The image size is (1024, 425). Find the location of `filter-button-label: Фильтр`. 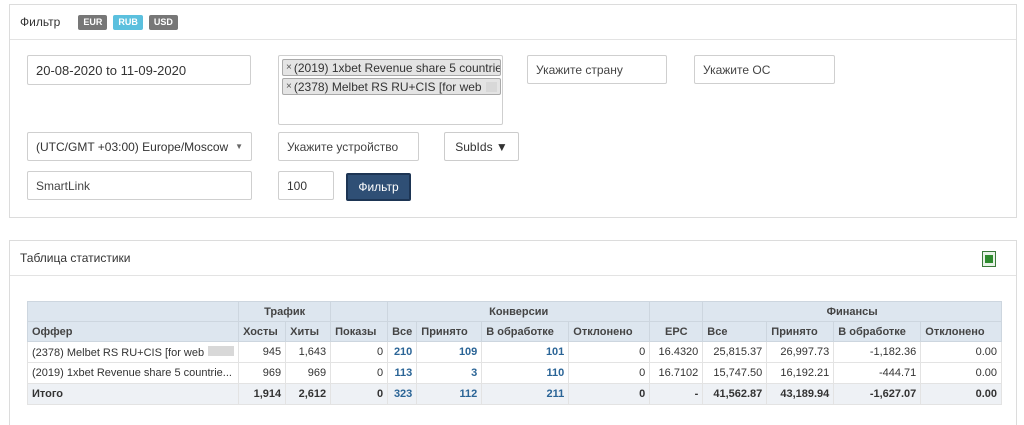

filter-button-label: Фильтр is located at coordinates (378, 187).